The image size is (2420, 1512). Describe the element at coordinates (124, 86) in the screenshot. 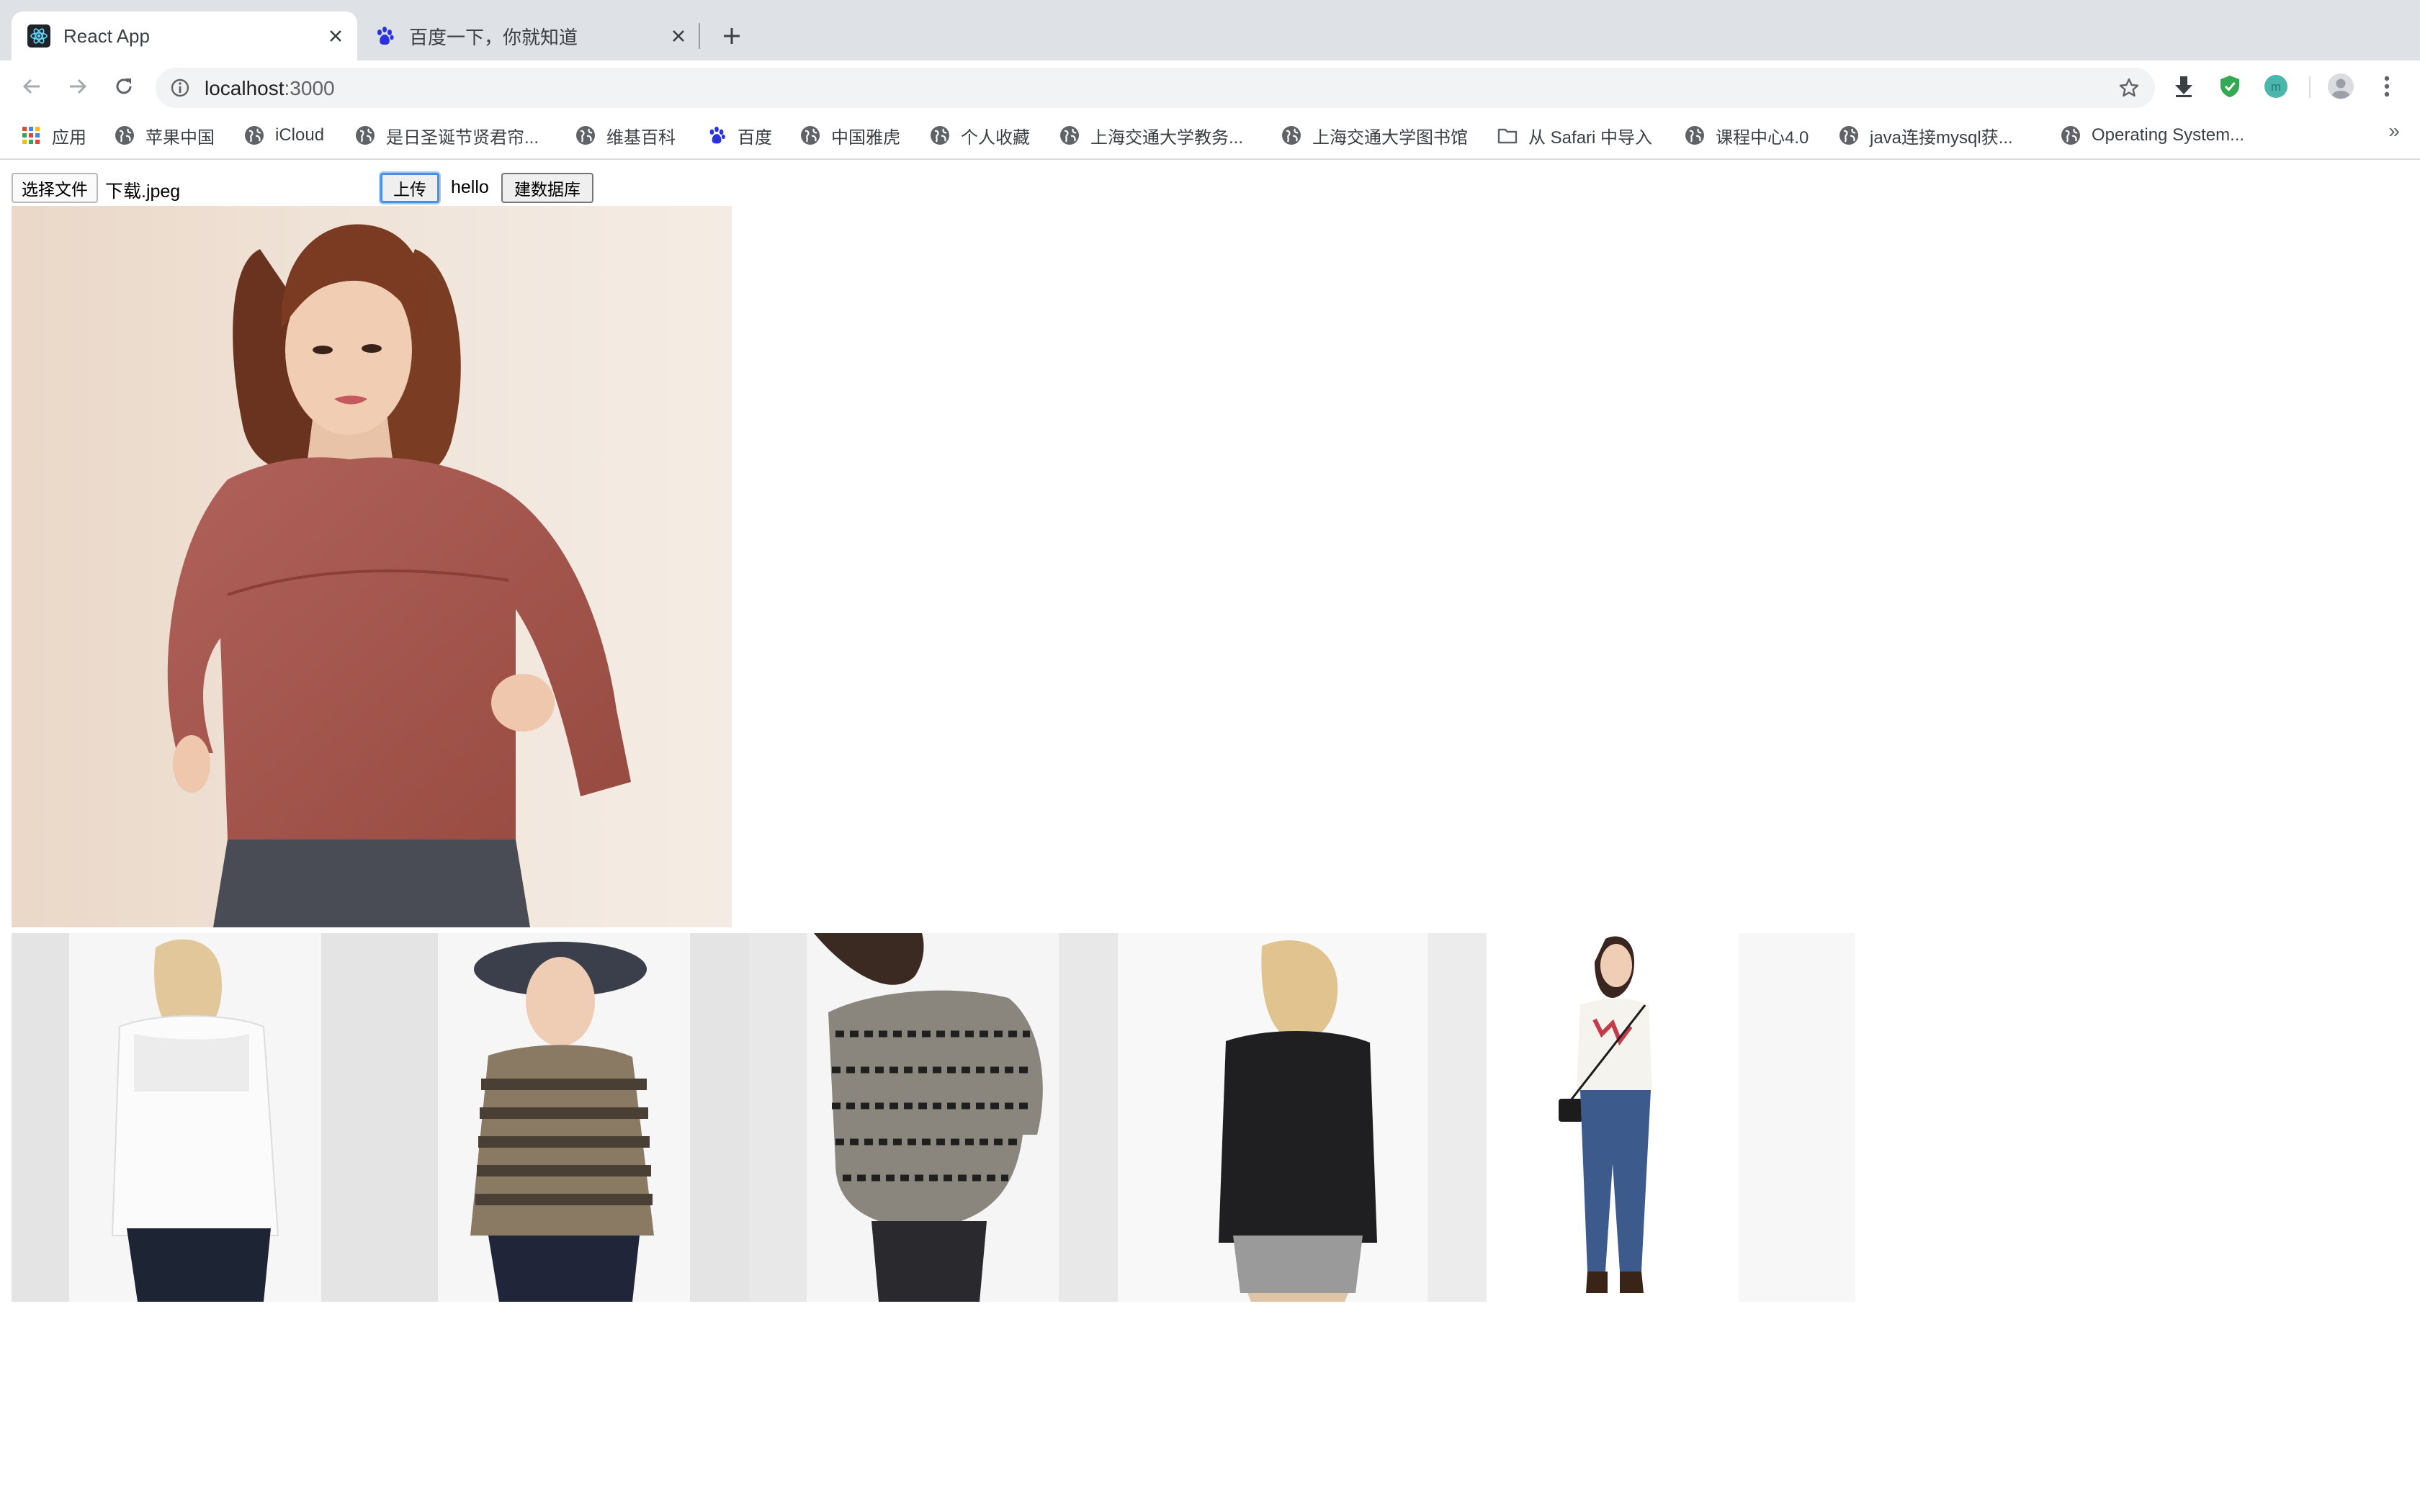

I see `reload-icon` at that location.